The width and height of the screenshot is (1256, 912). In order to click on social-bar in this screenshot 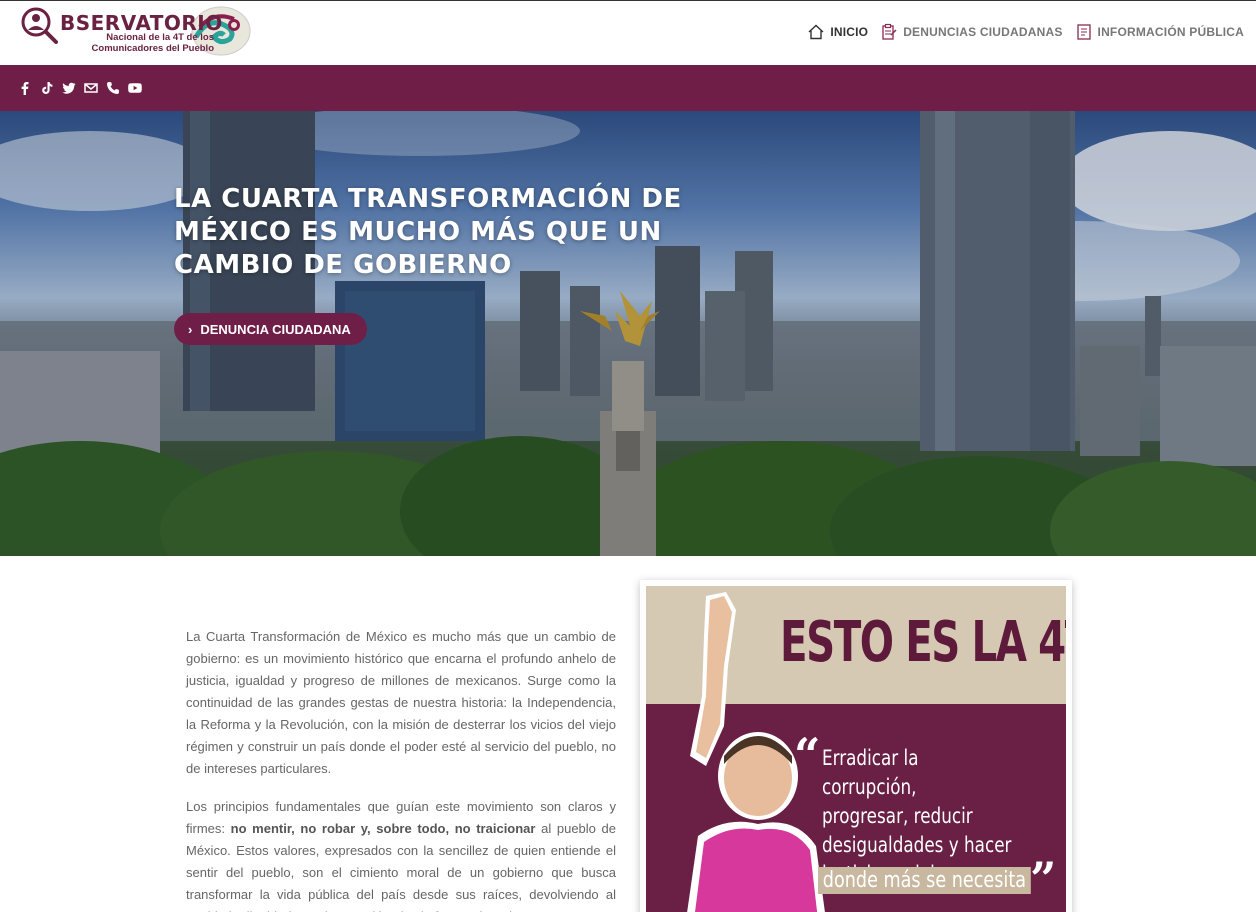, I will do `click(628, 88)`.